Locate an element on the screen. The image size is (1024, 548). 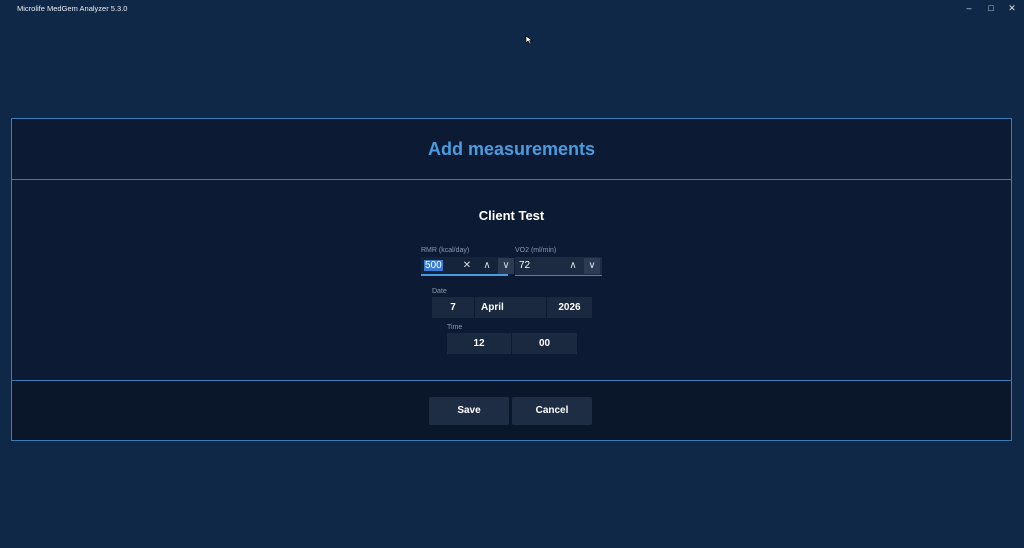
date-day: 7 is located at coordinates (453, 307).